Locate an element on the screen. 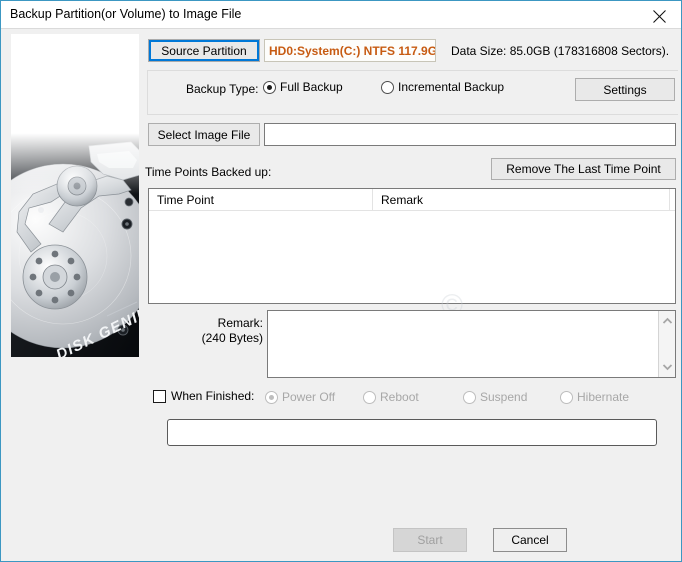  start-button: Start is located at coordinates (430, 540).